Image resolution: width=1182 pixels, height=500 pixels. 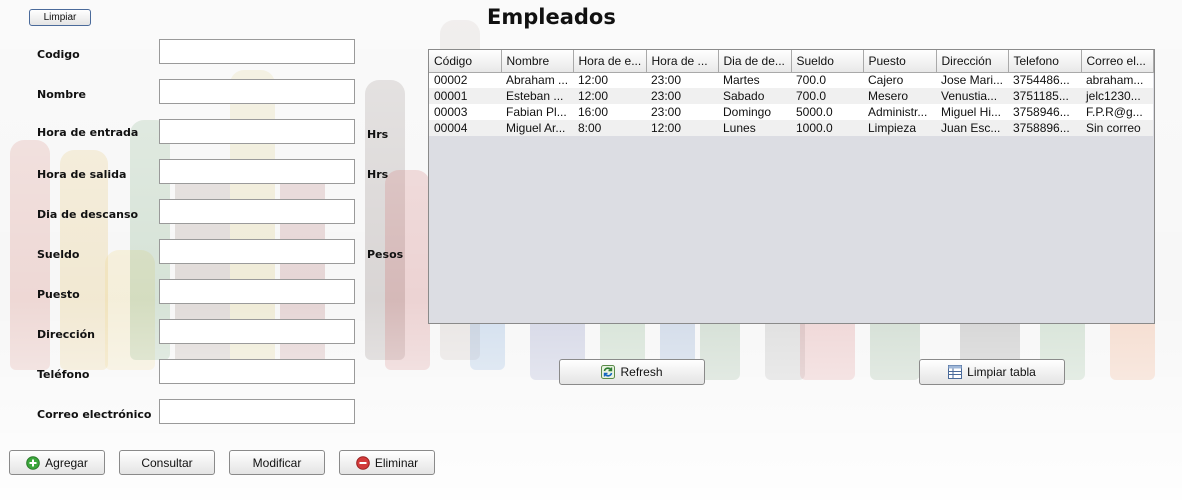 I want to click on page-title: Empleados, so click(x=551, y=17).